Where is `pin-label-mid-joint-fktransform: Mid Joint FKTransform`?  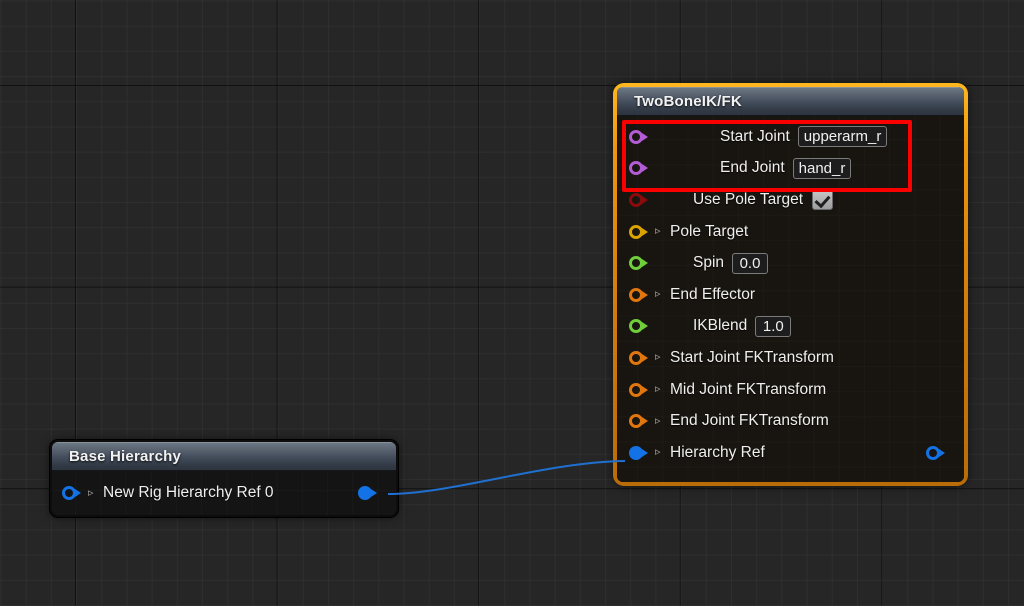 pin-label-mid-joint-fktransform: Mid Joint FKTransform is located at coordinates (748, 389).